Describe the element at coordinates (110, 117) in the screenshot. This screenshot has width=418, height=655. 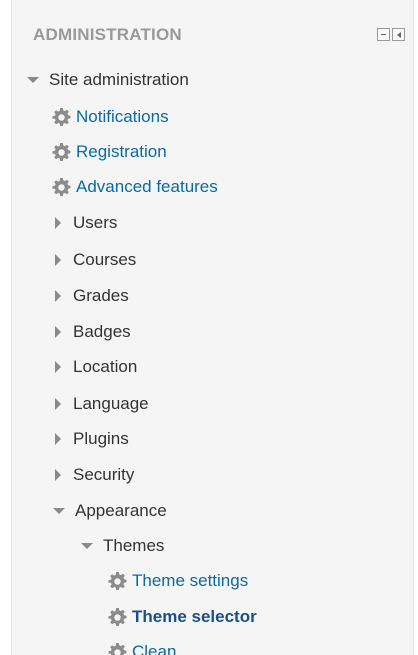
I see `tree-item-notifications: Notifications` at that location.